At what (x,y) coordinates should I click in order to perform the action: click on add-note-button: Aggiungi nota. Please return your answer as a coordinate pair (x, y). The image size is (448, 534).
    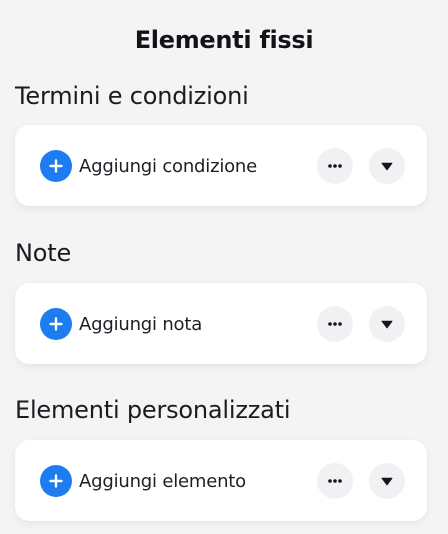
    Looking at the image, I should click on (121, 324).